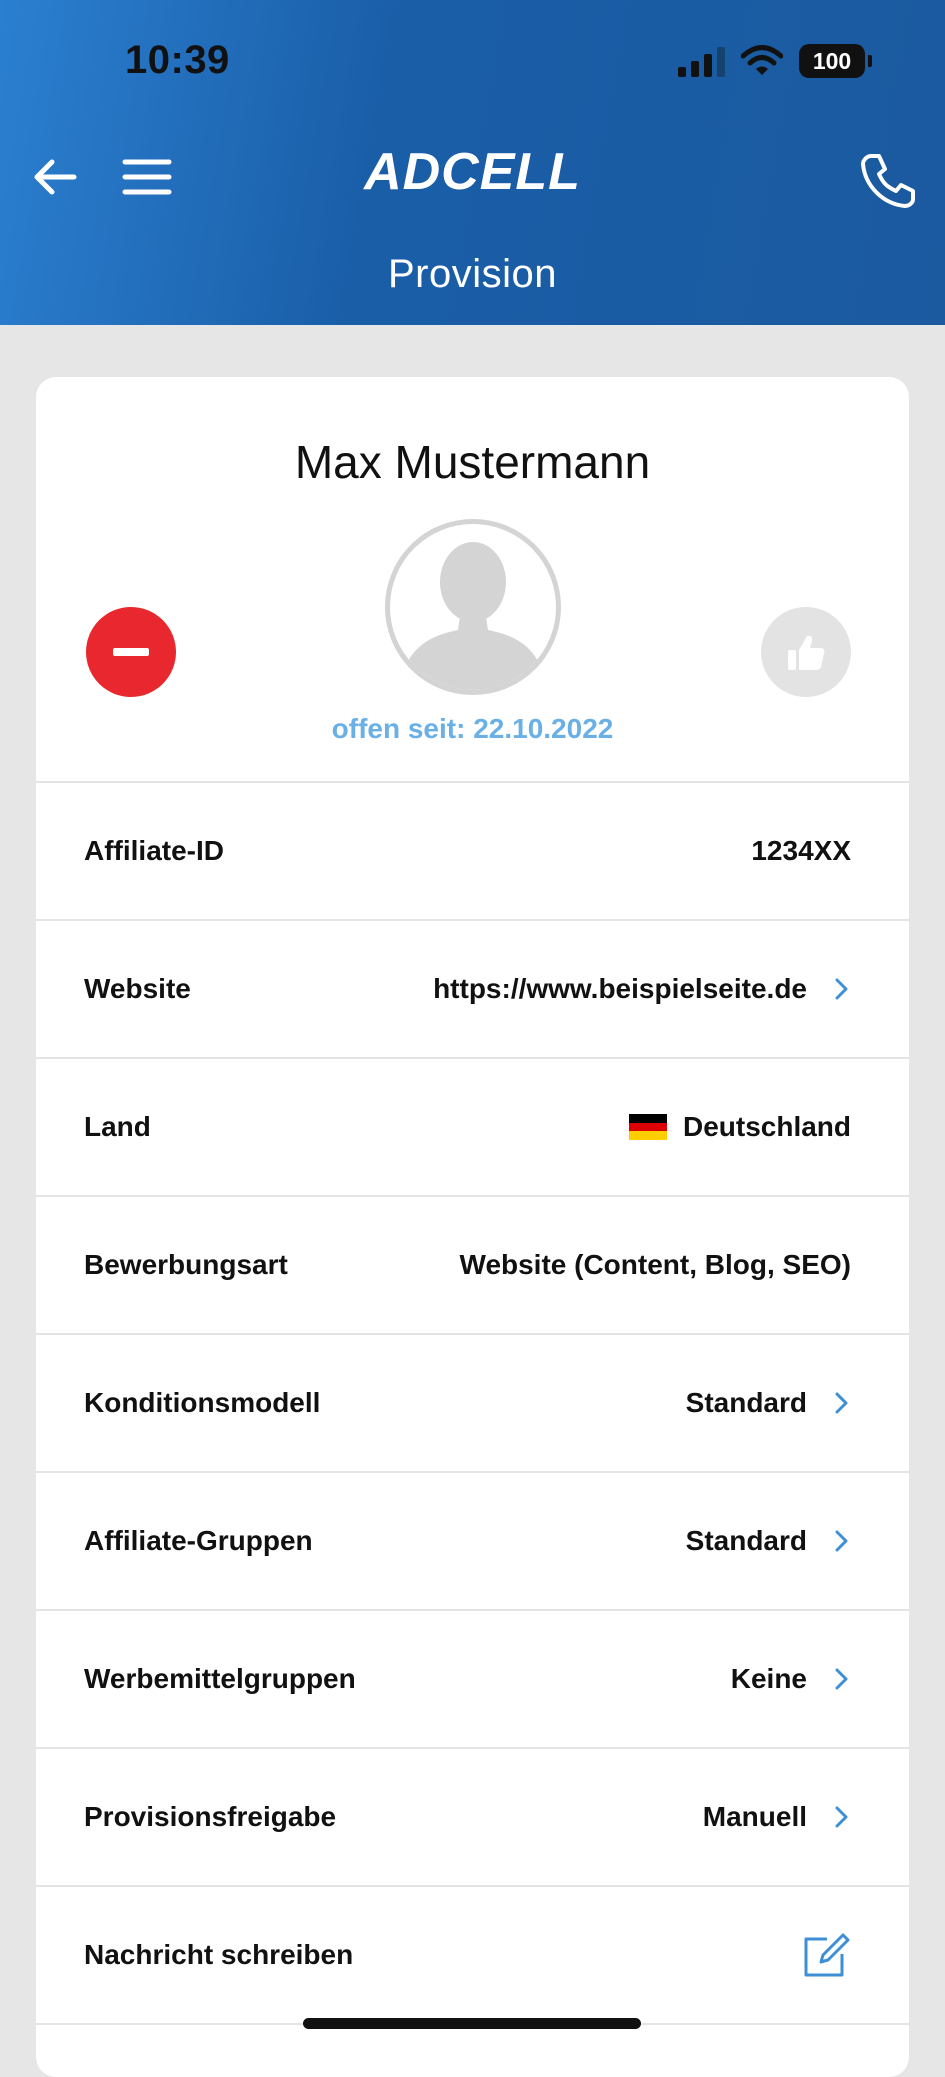 This screenshot has height=2077, width=945. I want to click on row-affiliate-groups: Affiliate-Gruppen Standard, so click(472, 1542).